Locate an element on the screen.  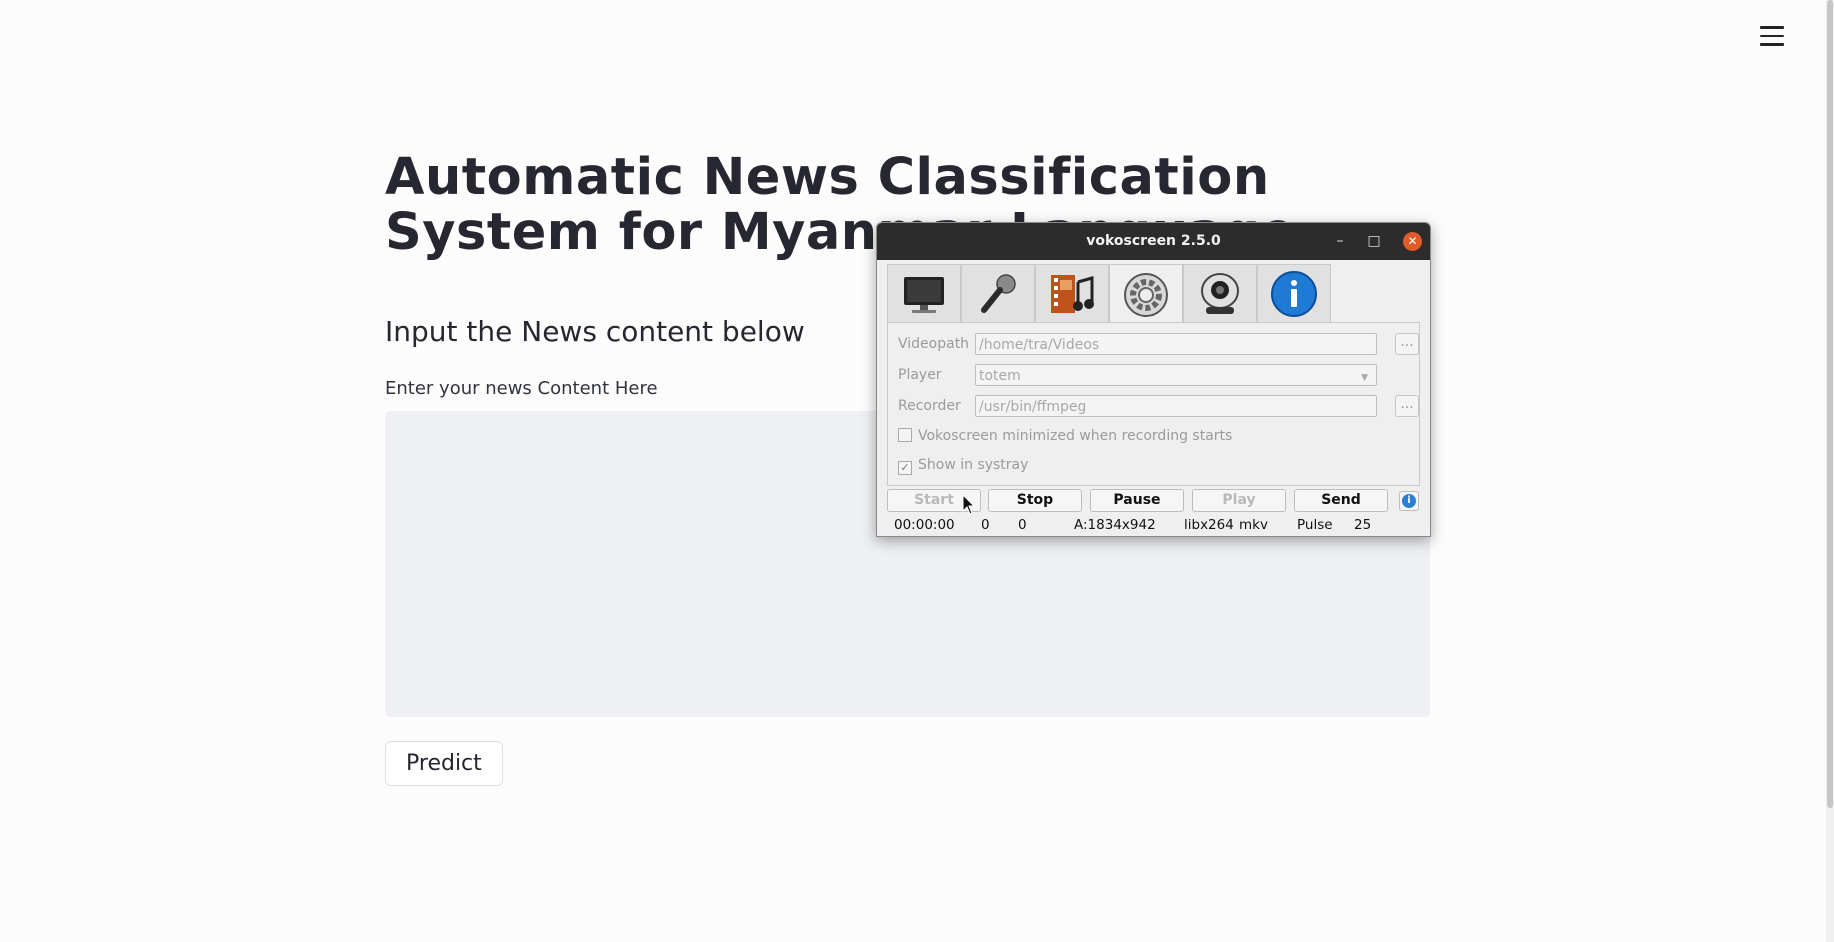
scrollbar-thumb is located at coordinates (1830, 404).